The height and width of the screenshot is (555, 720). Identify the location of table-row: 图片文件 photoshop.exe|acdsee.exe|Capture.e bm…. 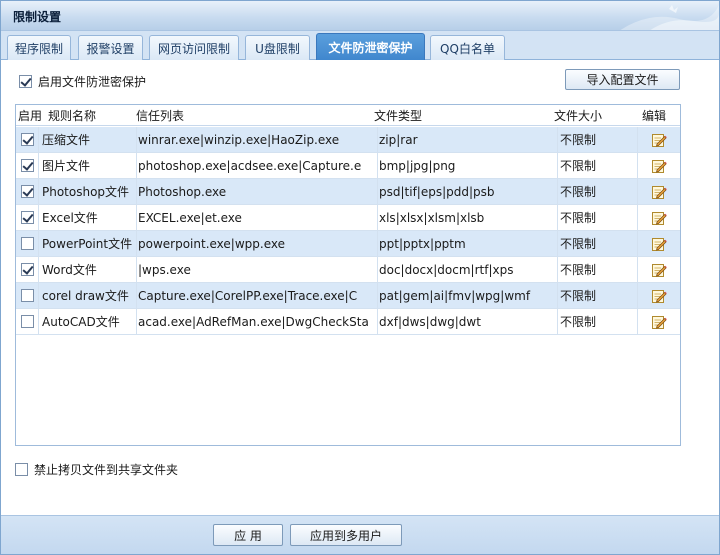
(348, 166).